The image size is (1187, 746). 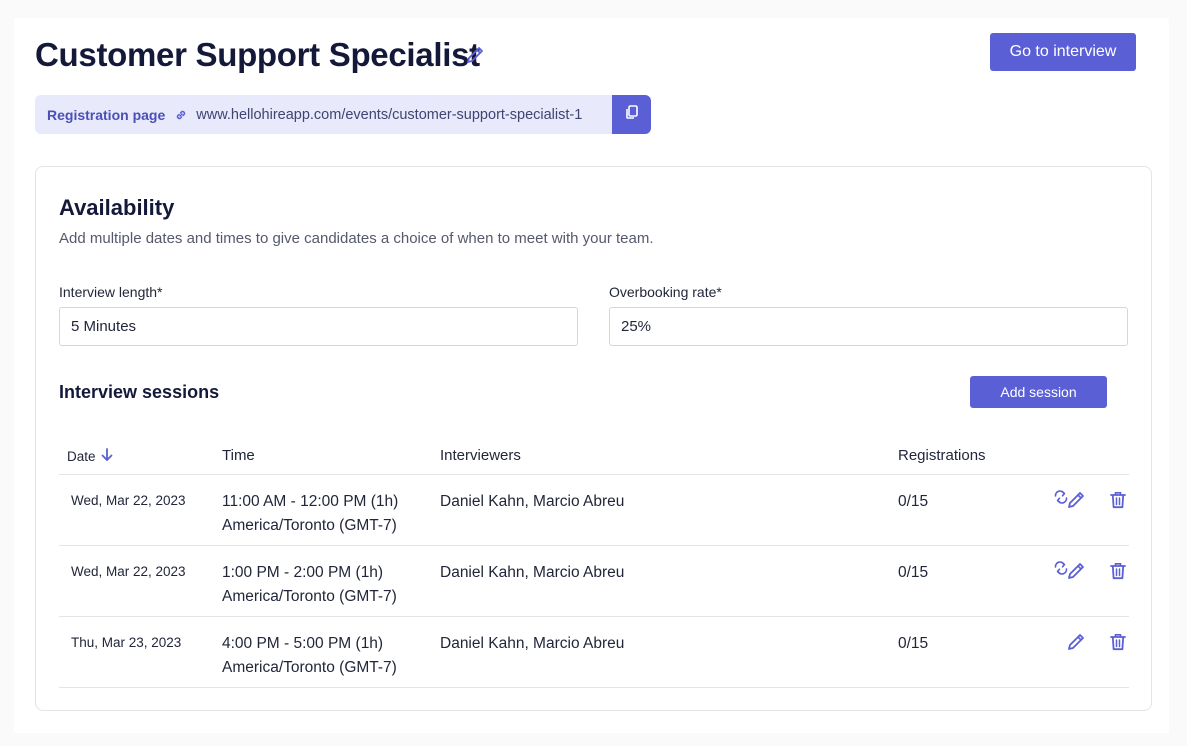 I want to click on overbooking-rate-label: Overbooking rate*, so click(x=665, y=292).